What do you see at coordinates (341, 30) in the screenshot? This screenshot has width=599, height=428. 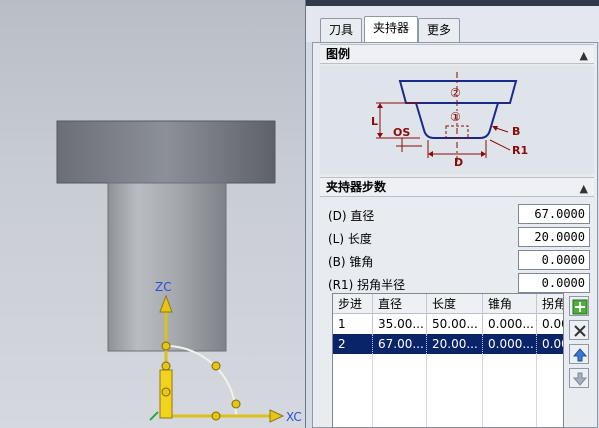 I see `tab-tool: 刀具` at bounding box center [341, 30].